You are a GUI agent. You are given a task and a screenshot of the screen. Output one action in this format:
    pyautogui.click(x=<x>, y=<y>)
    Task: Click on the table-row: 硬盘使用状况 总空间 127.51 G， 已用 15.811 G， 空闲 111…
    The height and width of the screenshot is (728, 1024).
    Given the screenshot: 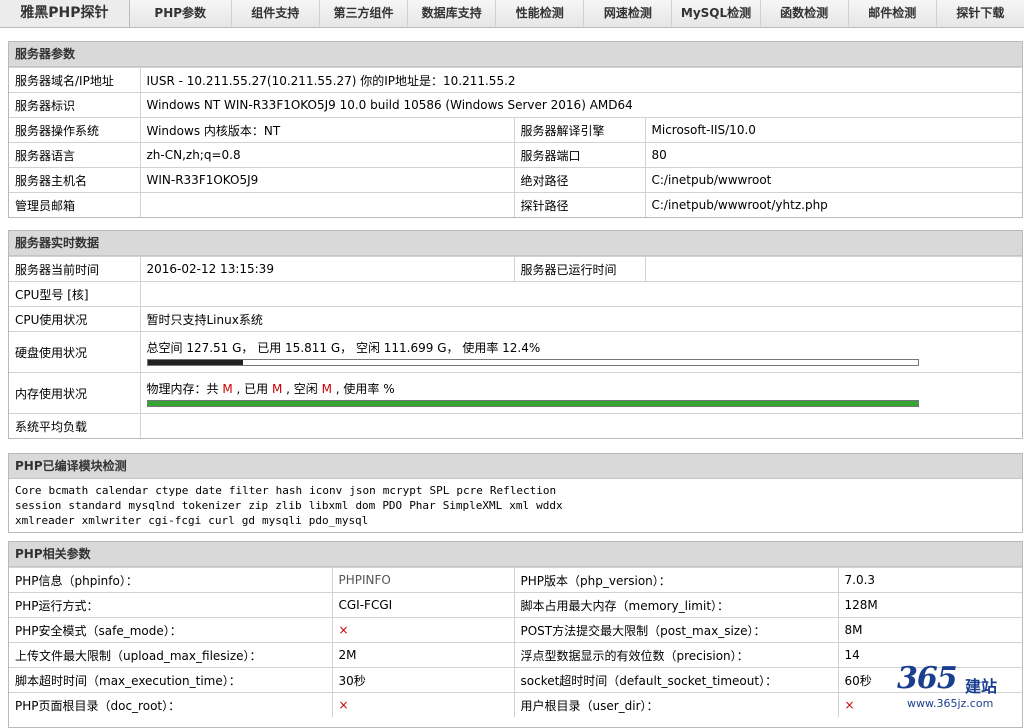 What is the action you would take?
    pyautogui.click(x=515, y=352)
    